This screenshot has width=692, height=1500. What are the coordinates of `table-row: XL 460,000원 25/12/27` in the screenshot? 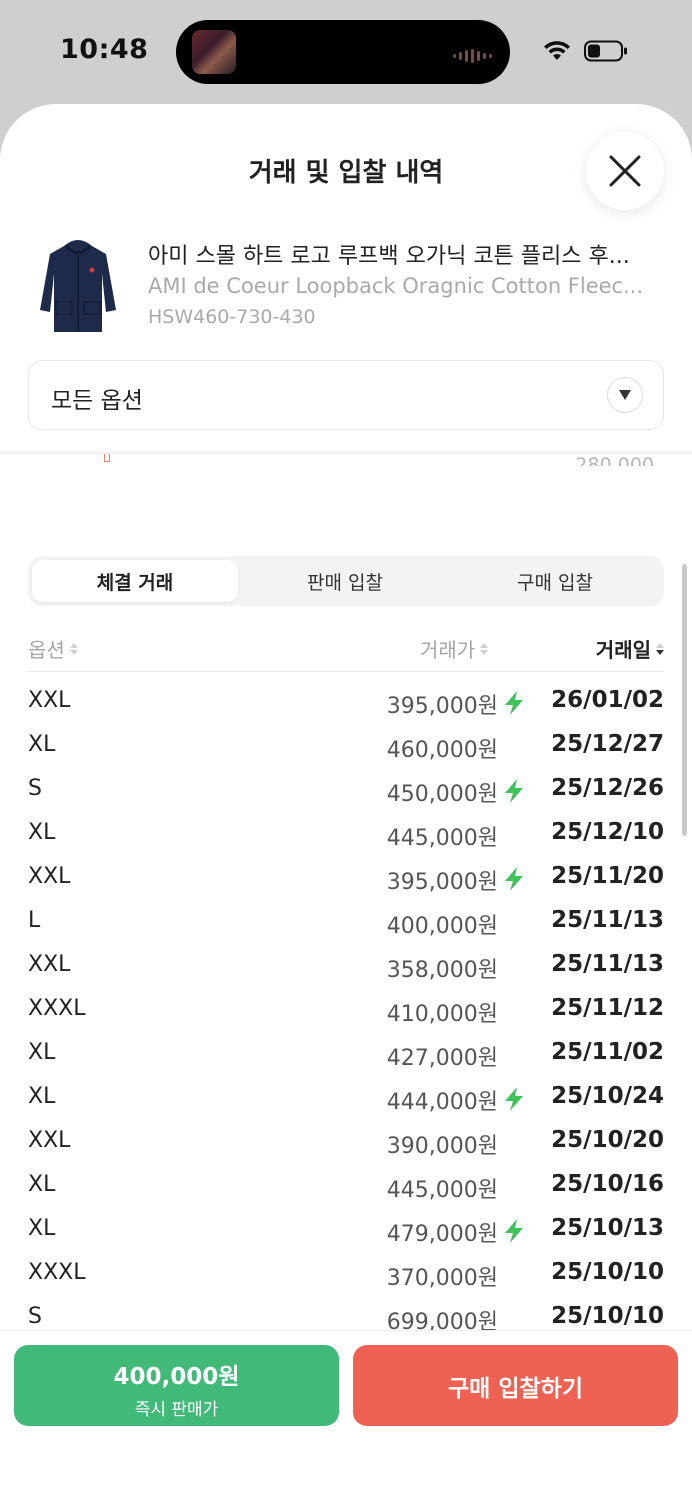 It's located at (346, 748).